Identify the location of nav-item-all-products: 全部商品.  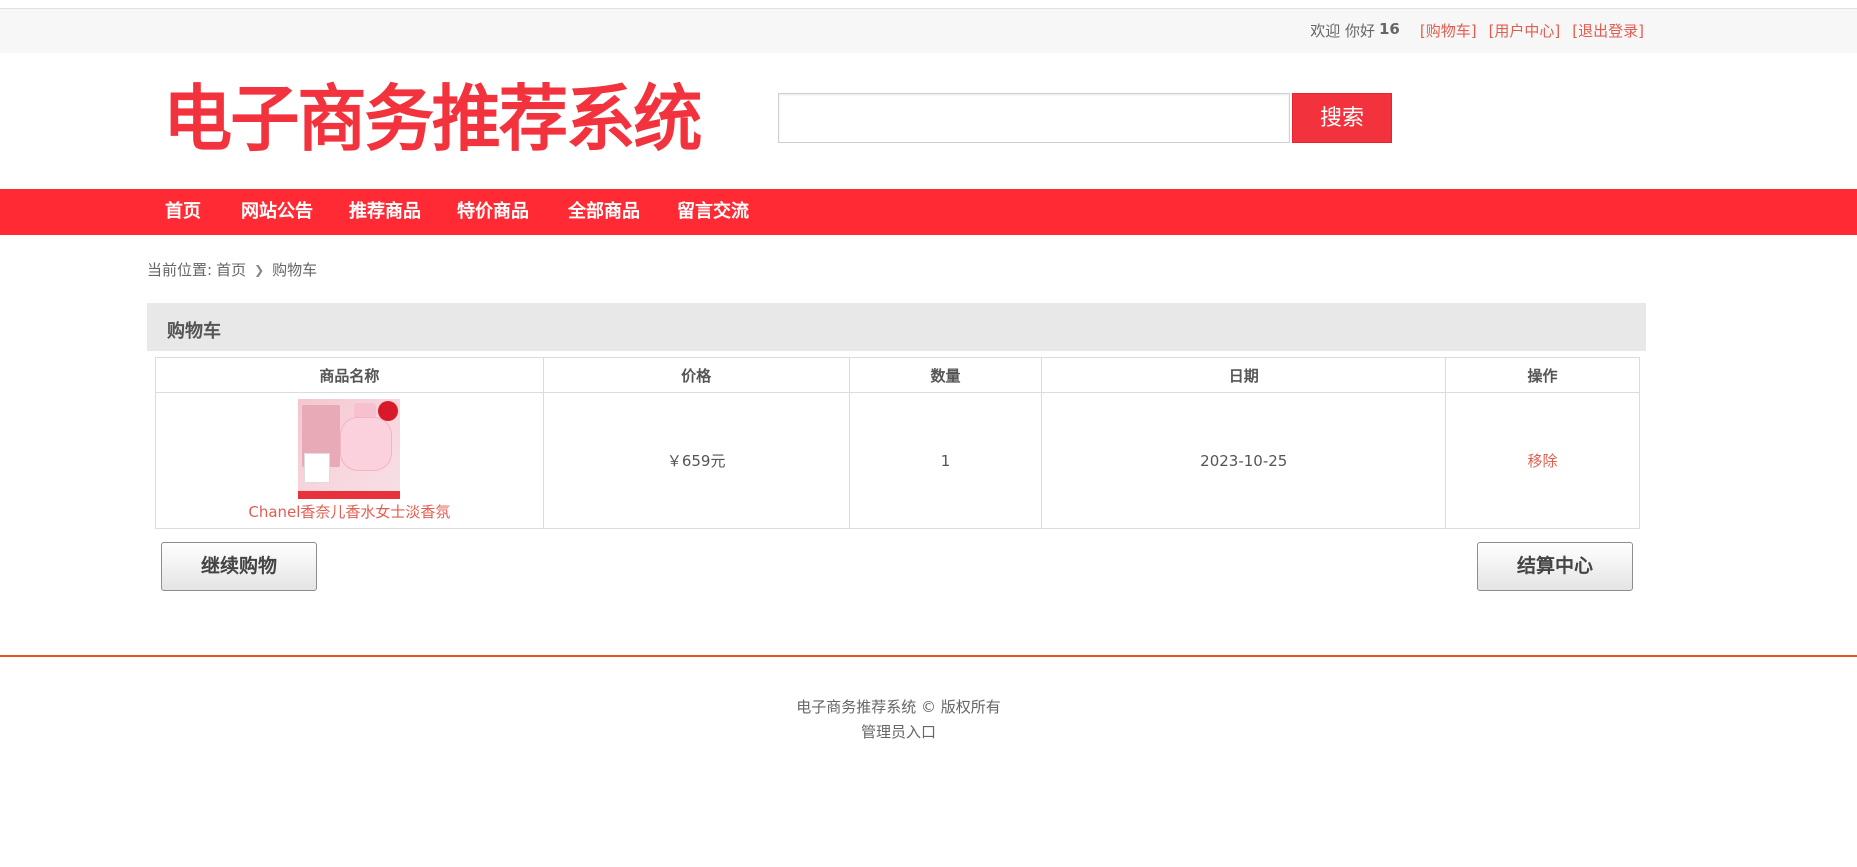
(604, 212).